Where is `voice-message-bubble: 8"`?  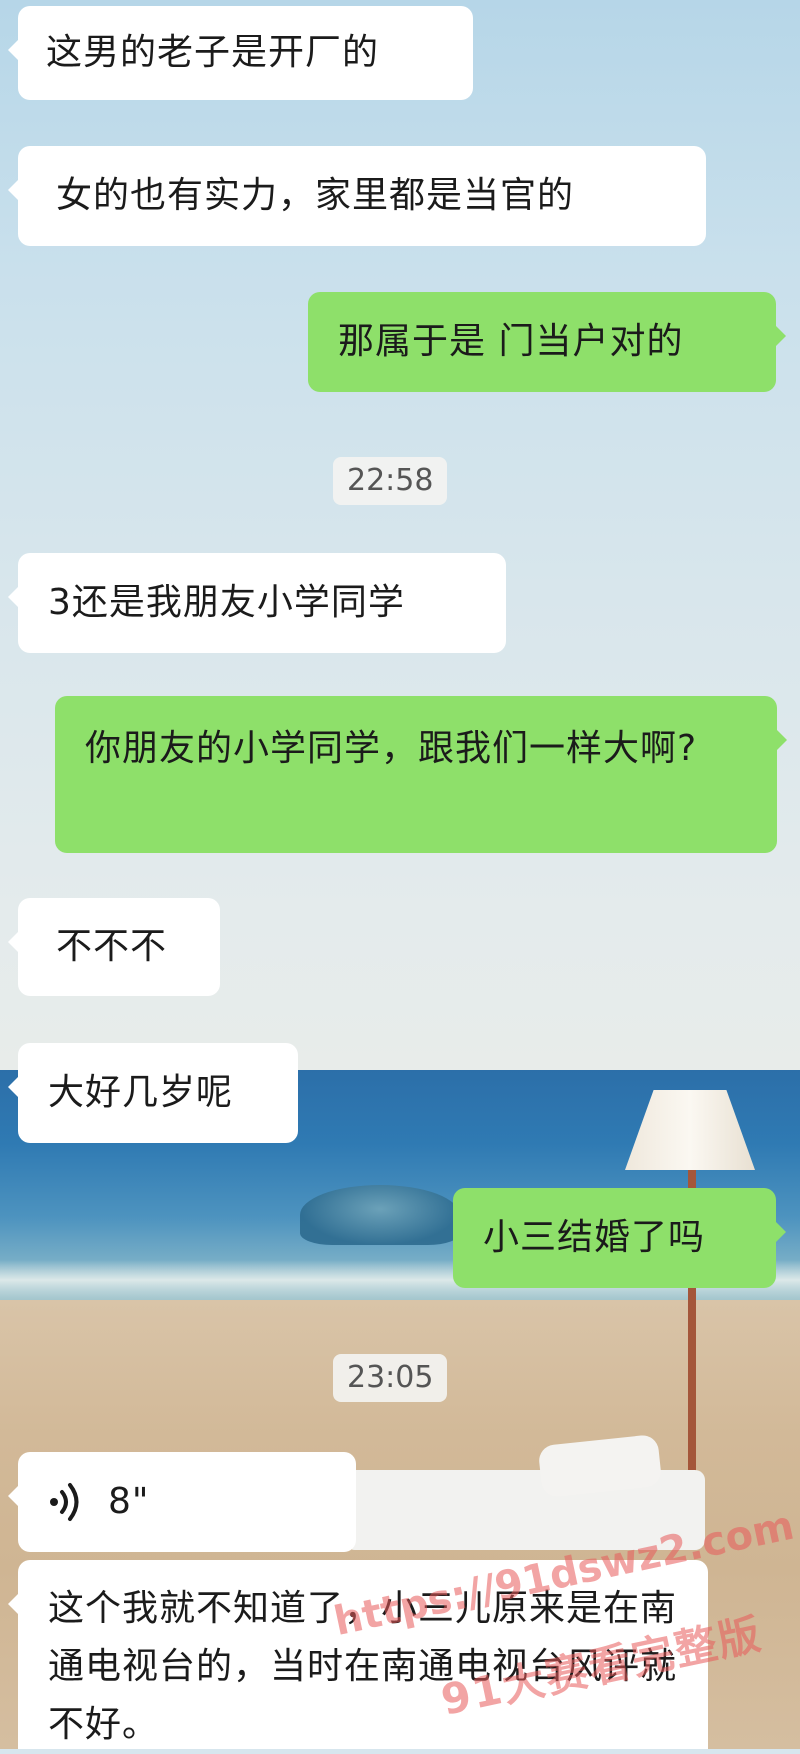
voice-message-bubble: 8" is located at coordinates (182, 1502).